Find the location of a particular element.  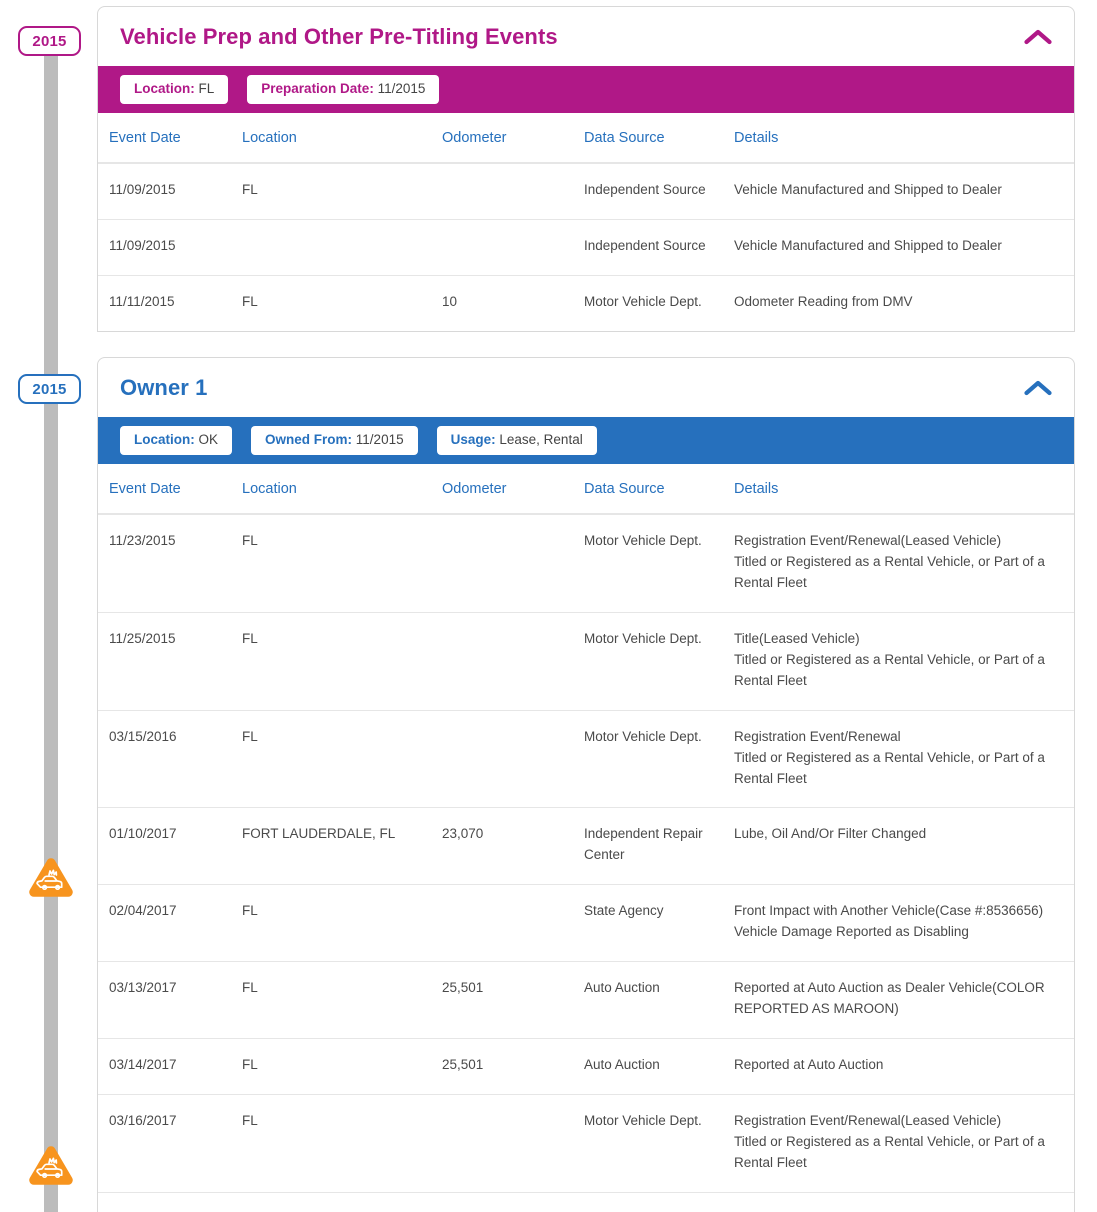

summary-pill-usage: Usage: Lease, Rental is located at coordinates (516, 441).